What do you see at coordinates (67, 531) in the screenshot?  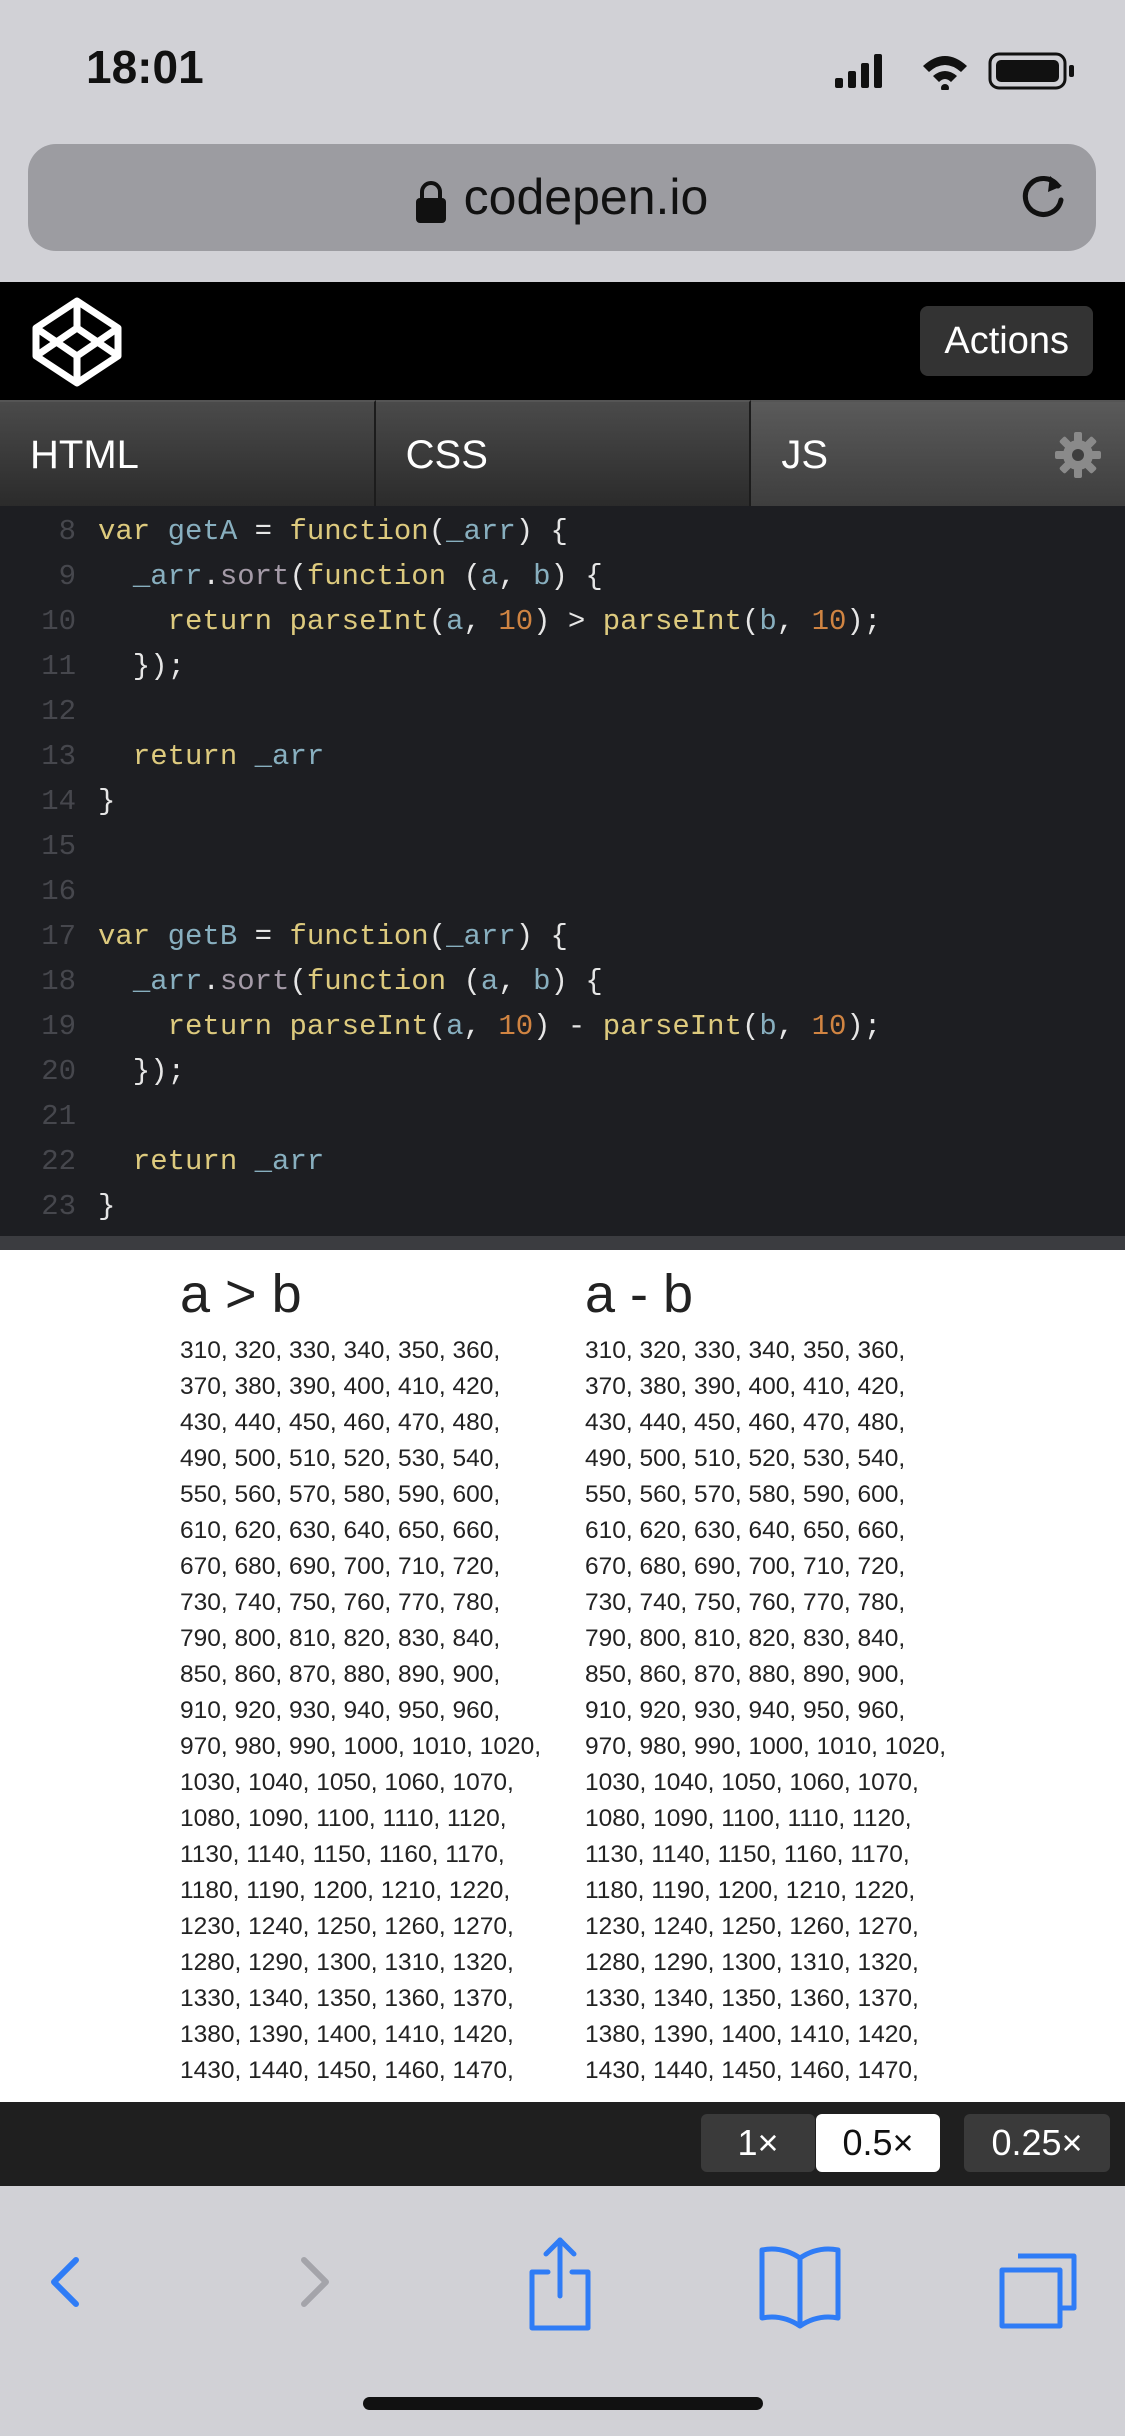 I see `line-number: 8` at bounding box center [67, 531].